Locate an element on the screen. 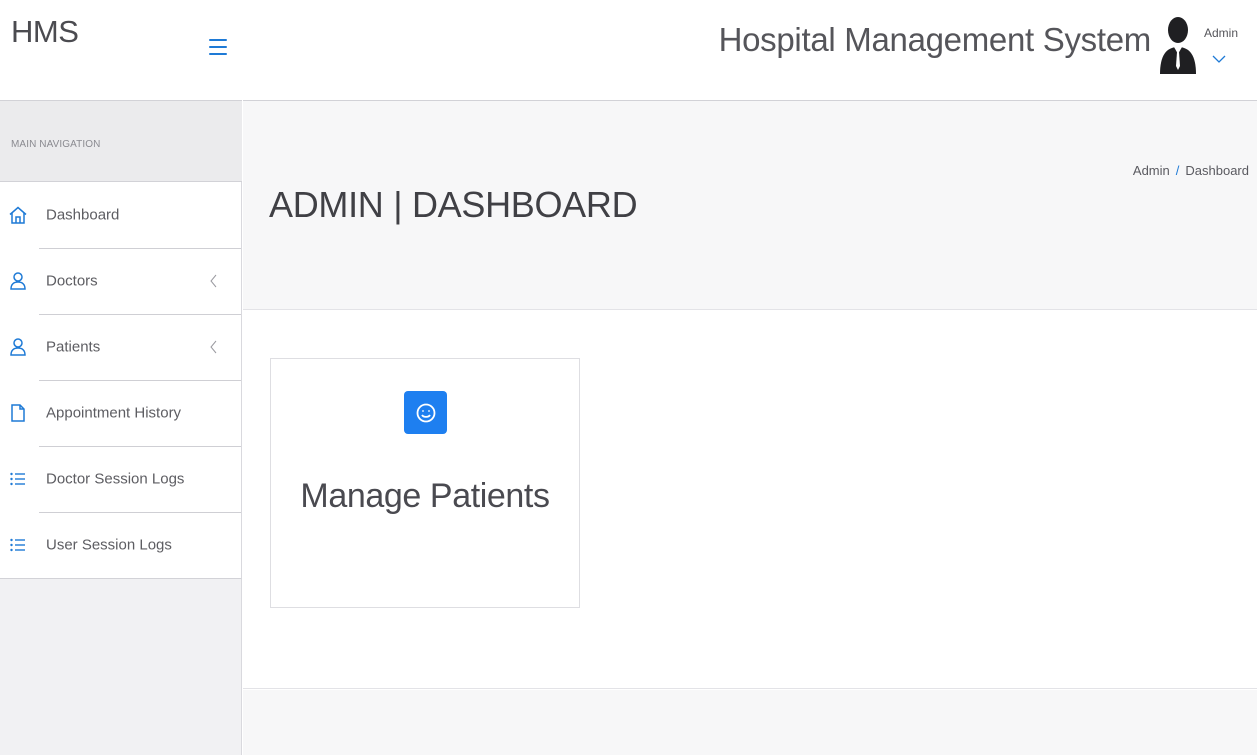 This screenshot has width=1257, height=755. sidebar-item-user-session-logs: User Session Logs is located at coordinates (120, 545).